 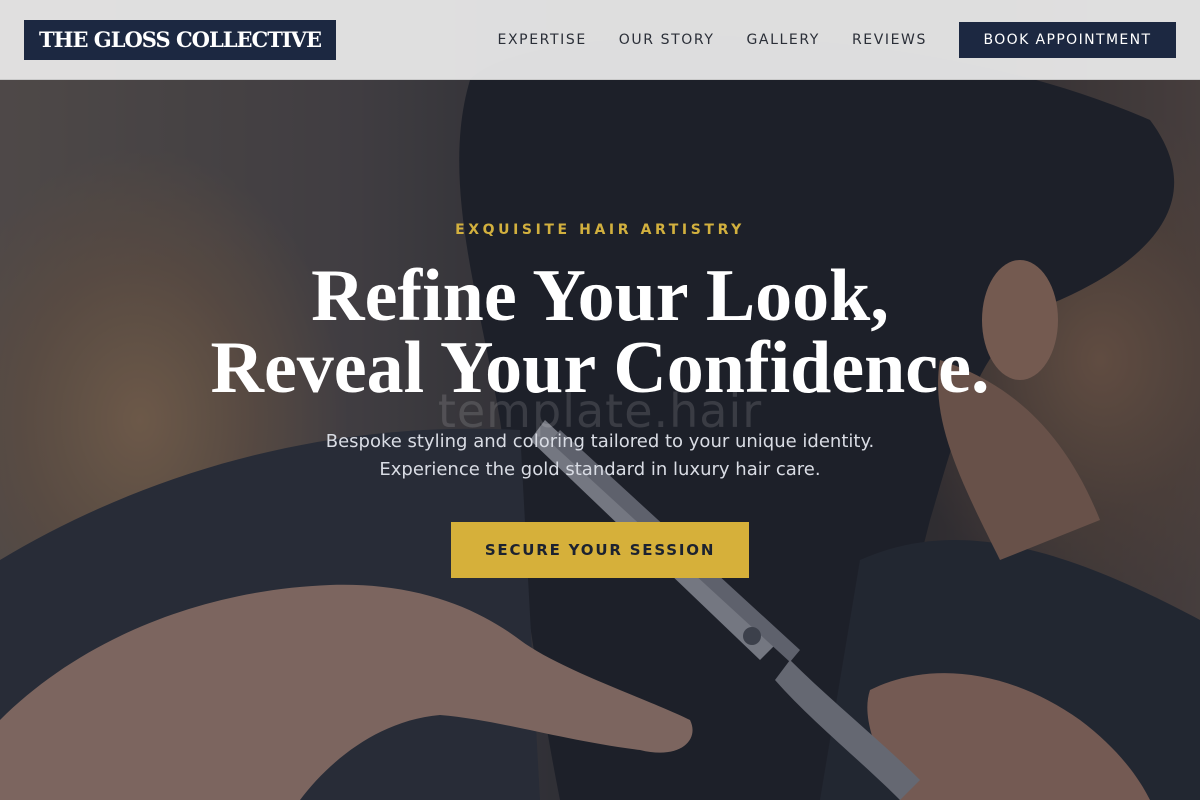 What do you see at coordinates (600, 230) in the screenshot?
I see `hero-eyebrow: EXQUISITE HAIR ARTISTRY` at bounding box center [600, 230].